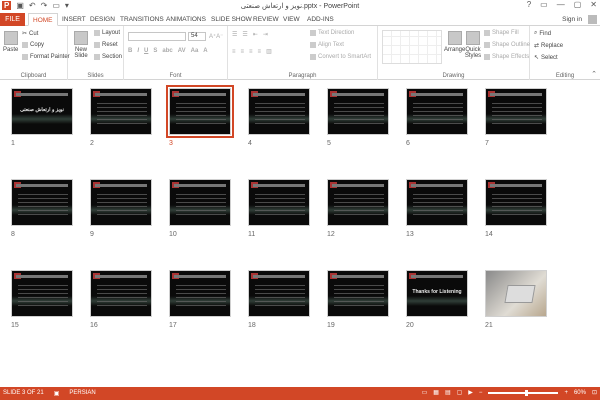 The width and height of the screenshot is (600, 400). Describe the element at coordinates (167, 51) in the screenshot. I see `shadow-button: abc` at that location.